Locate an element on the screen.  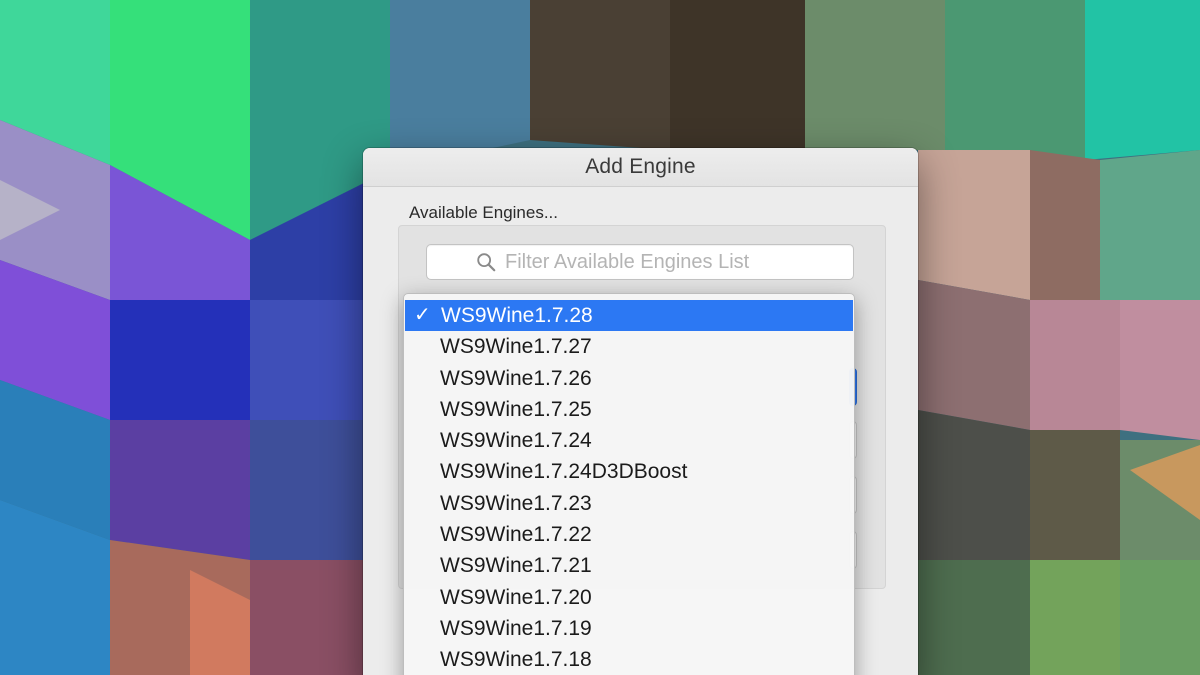
engine-list-item-label: WS9Wine1.7.24 is located at coordinates (516, 441).